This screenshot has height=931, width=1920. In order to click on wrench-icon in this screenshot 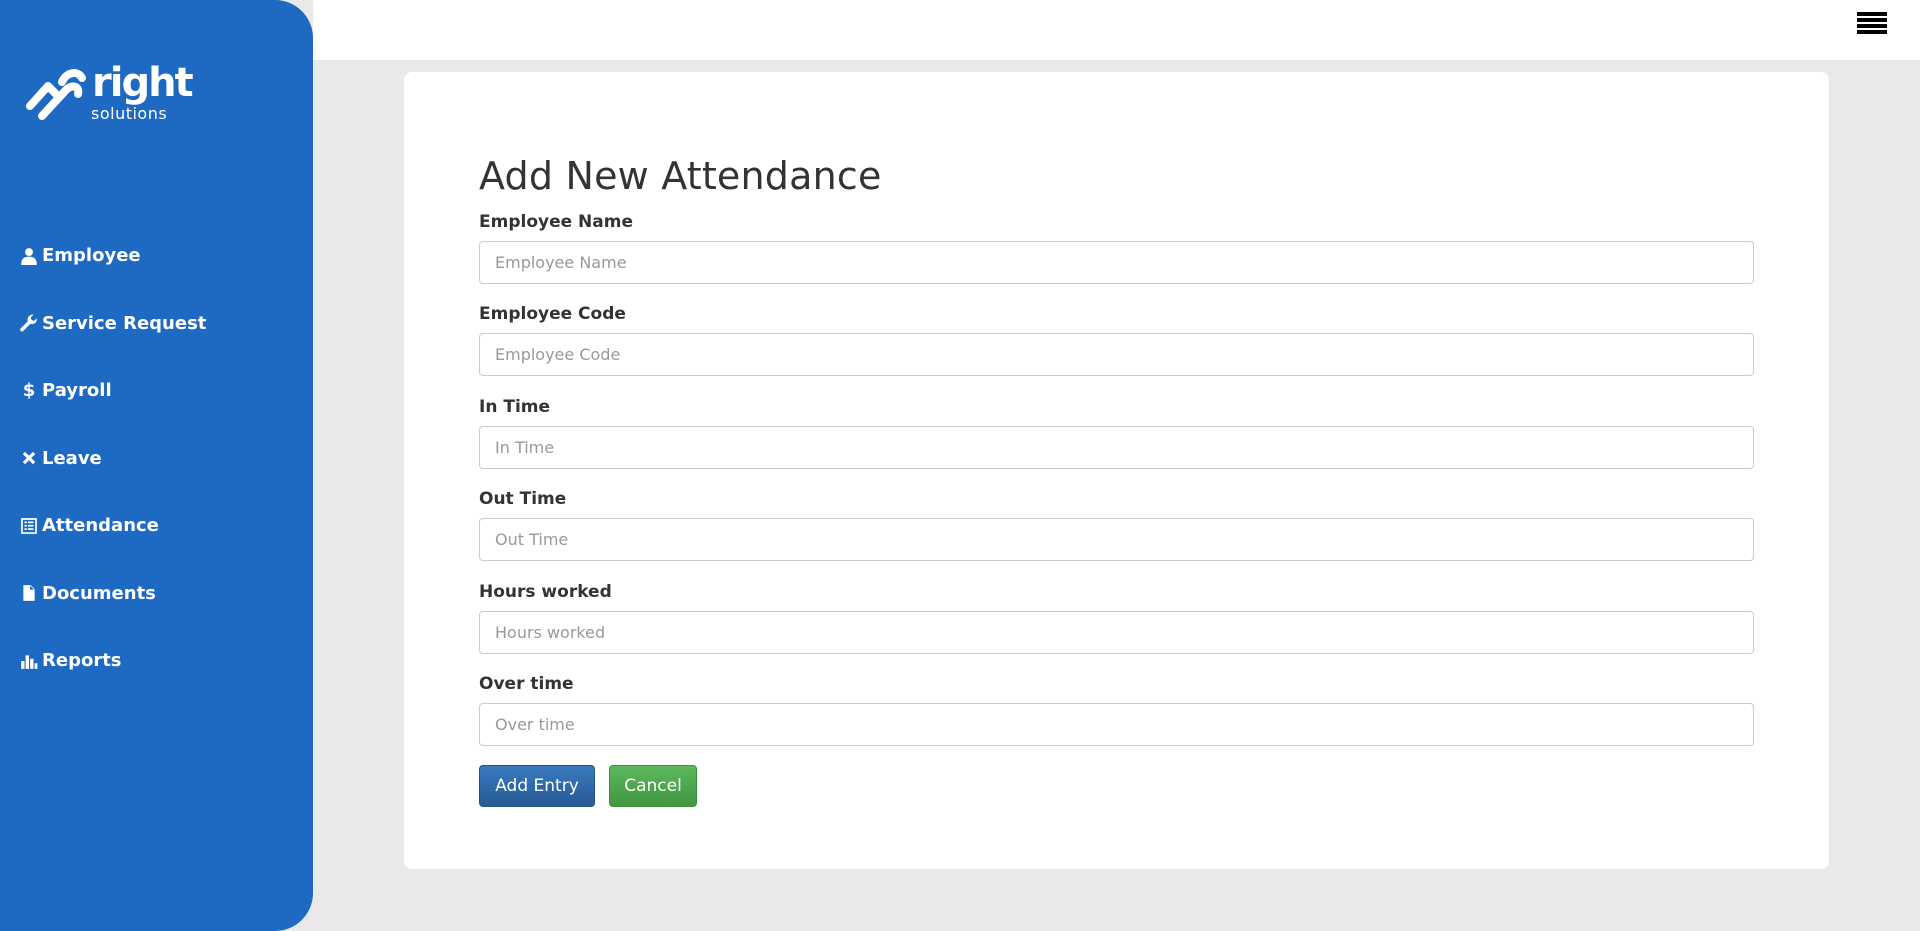, I will do `click(29, 323)`.